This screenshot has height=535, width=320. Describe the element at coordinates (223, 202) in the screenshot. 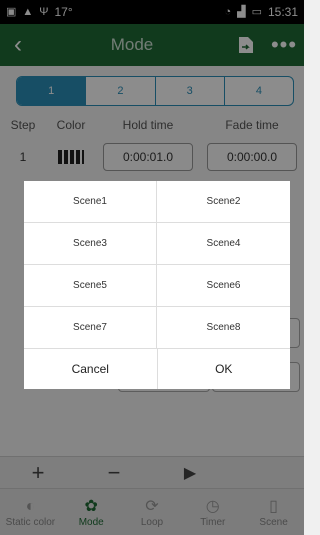

I see `scene-option: Scene2` at that location.